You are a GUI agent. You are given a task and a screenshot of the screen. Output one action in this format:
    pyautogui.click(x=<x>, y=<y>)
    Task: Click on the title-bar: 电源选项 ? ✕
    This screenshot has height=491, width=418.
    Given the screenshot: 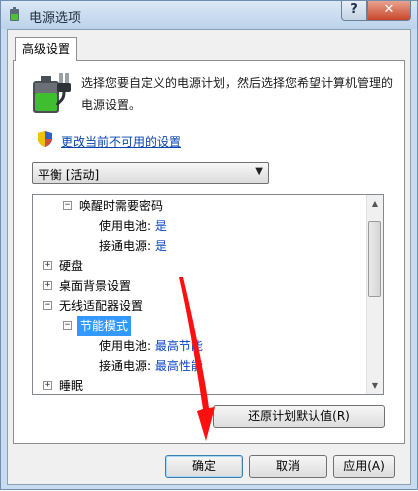 What is the action you would take?
    pyautogui.click(x=209, y=15)
    